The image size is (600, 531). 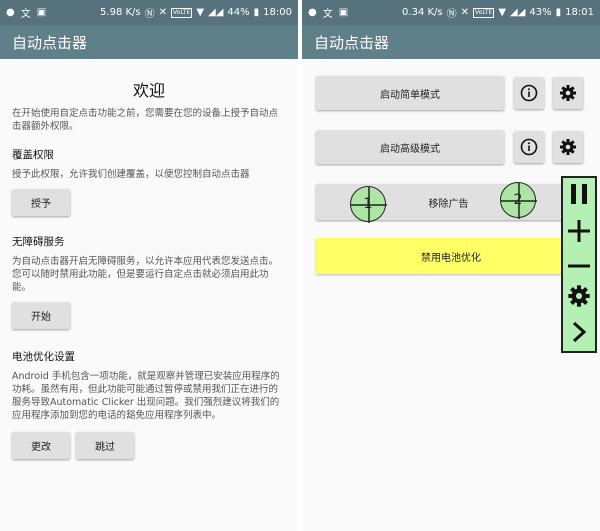 I want to click on start-button: 开始, so click(x=41, y=315).